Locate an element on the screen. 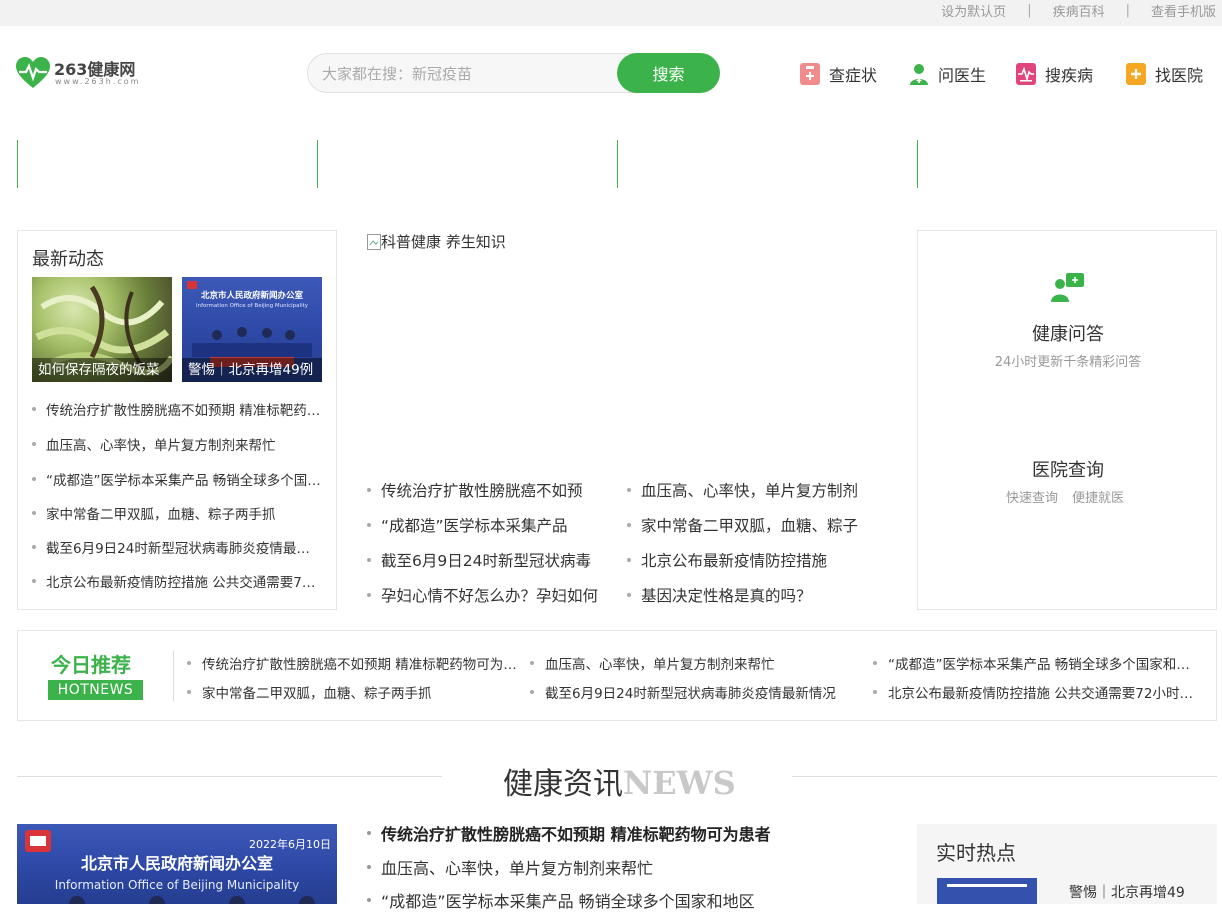  health-qa-title: 健康问答 is located at coordinates (1068, 333).